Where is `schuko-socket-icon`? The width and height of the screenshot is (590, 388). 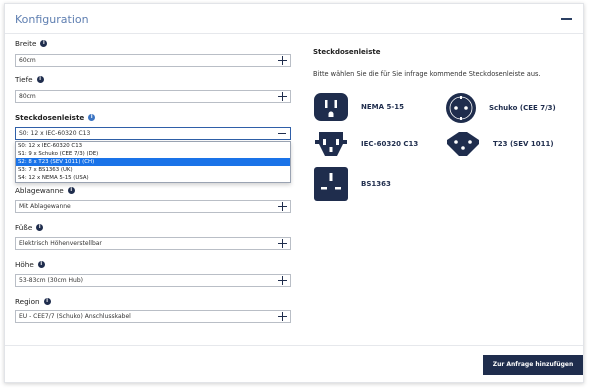 schuko-socket-icon is located at coordinates (461, 108).